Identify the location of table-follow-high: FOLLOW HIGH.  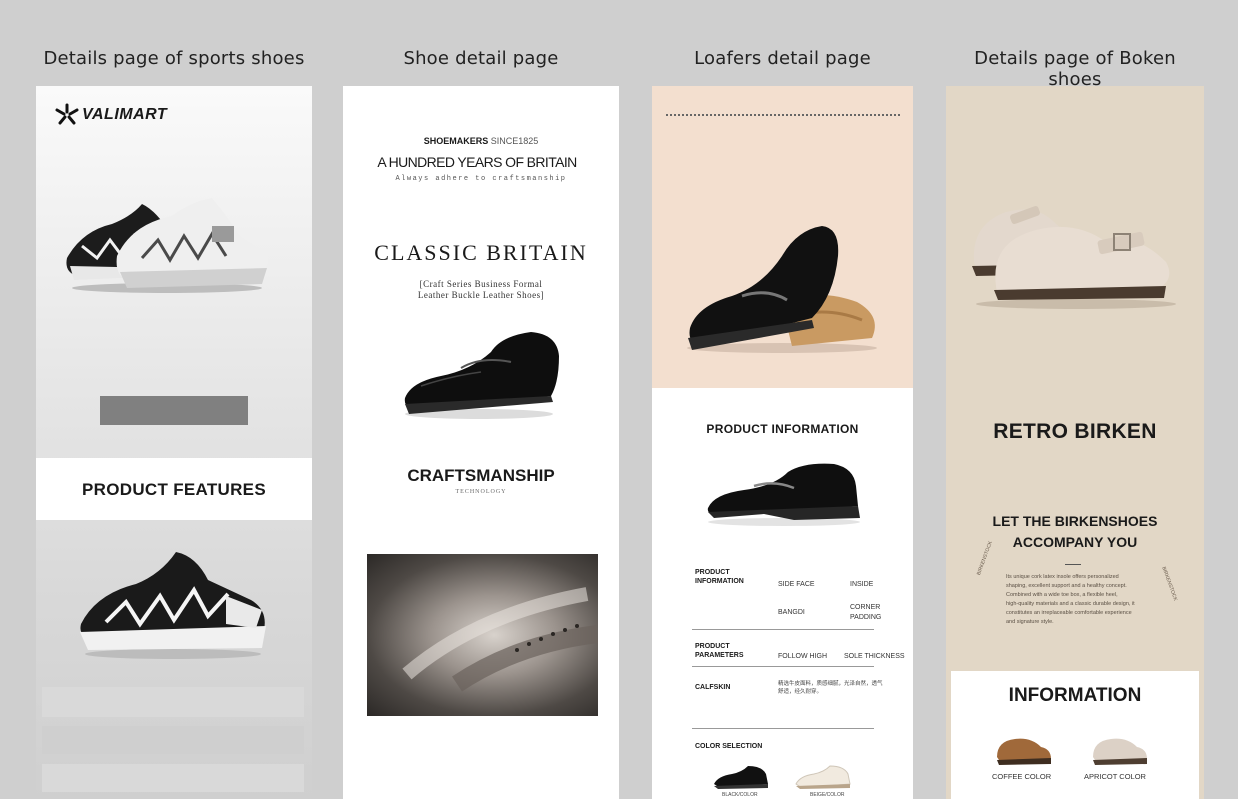
(803, 656).